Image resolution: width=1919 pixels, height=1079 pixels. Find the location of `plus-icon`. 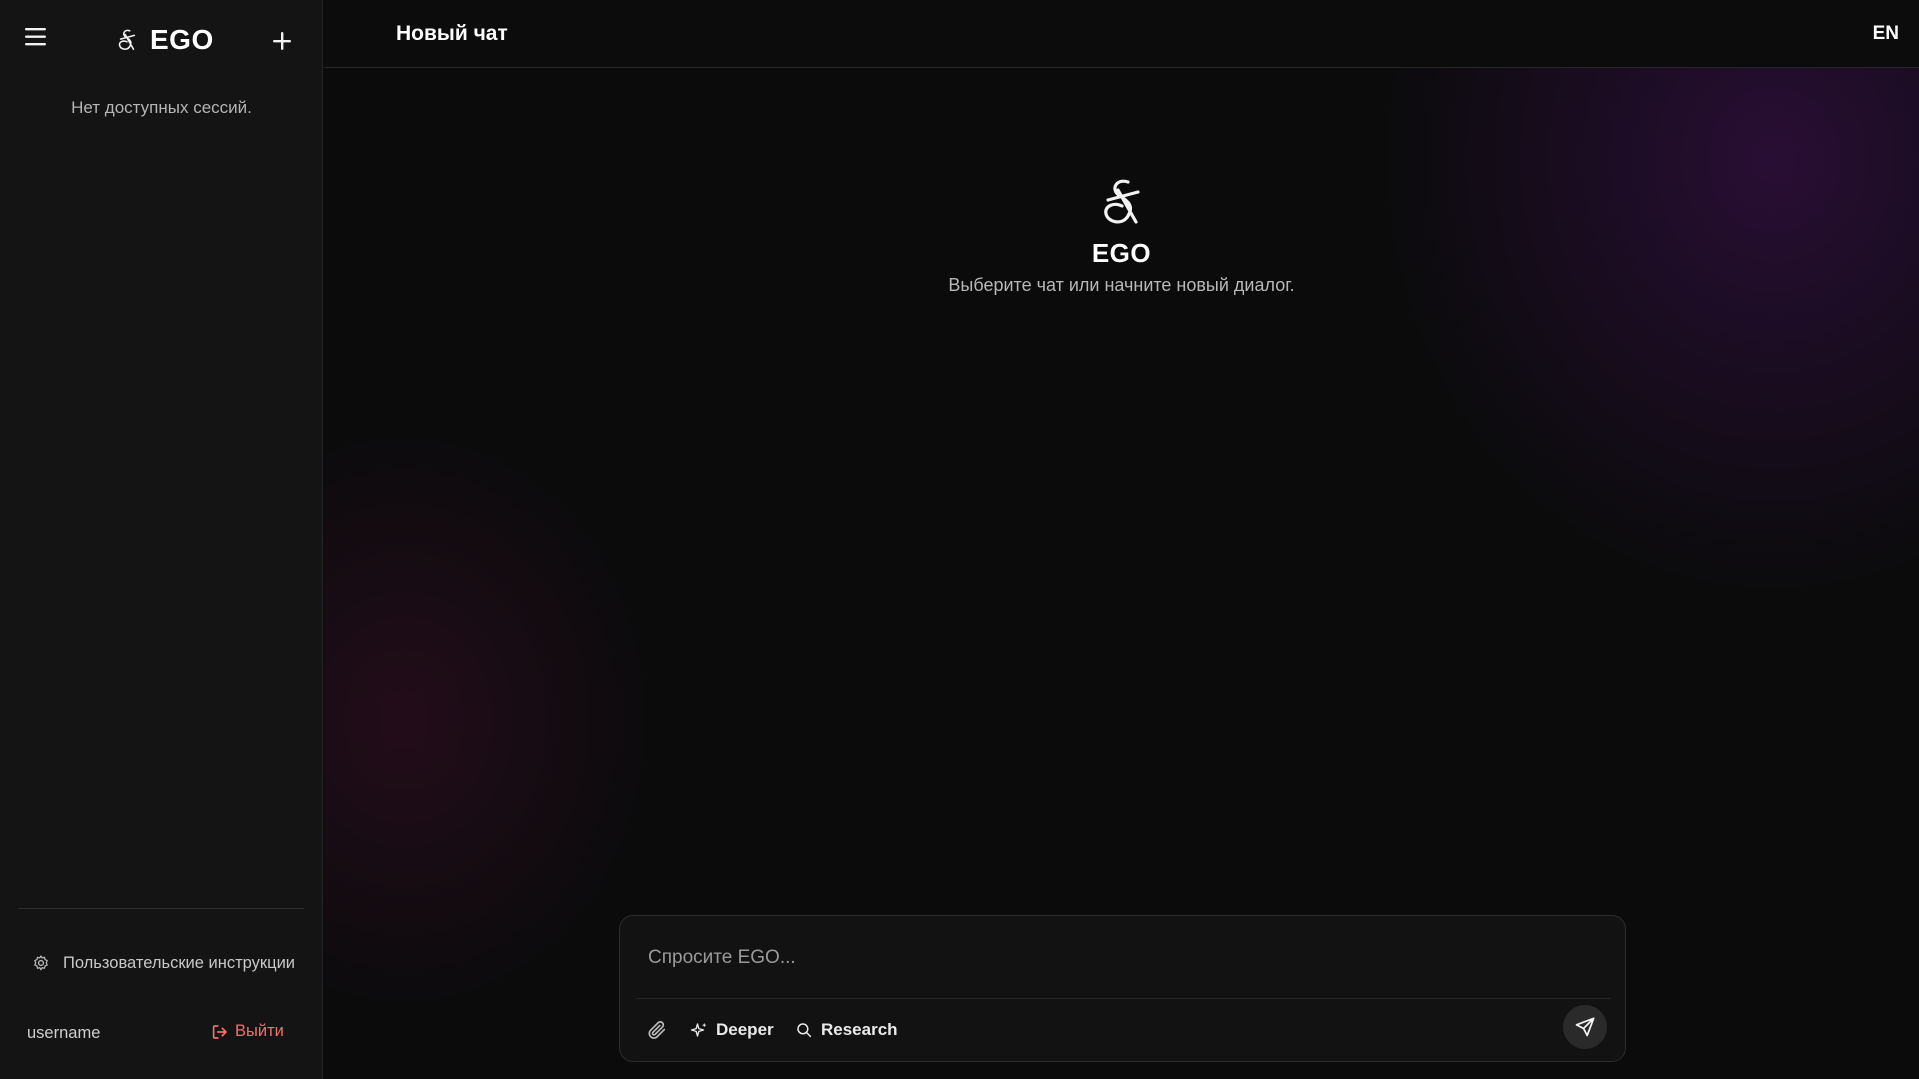

plus-icon is located at coordinates (282, 41).